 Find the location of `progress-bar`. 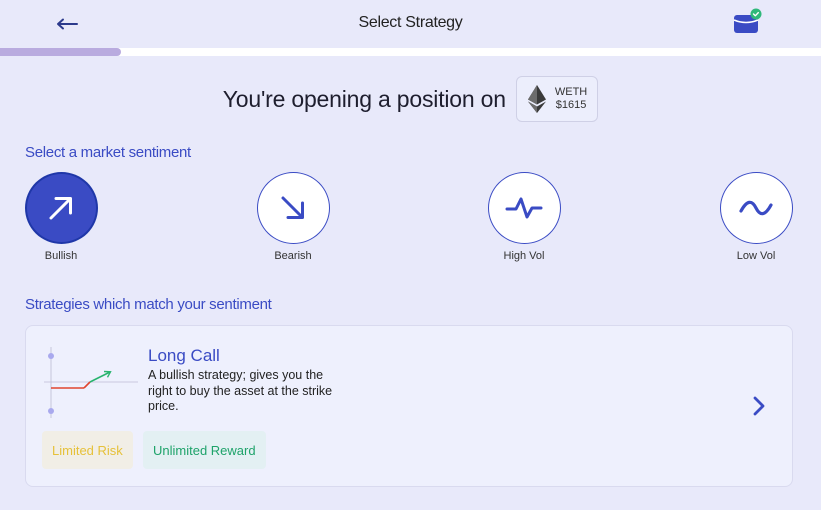

progress-bar is located at coordinates (410, 52).